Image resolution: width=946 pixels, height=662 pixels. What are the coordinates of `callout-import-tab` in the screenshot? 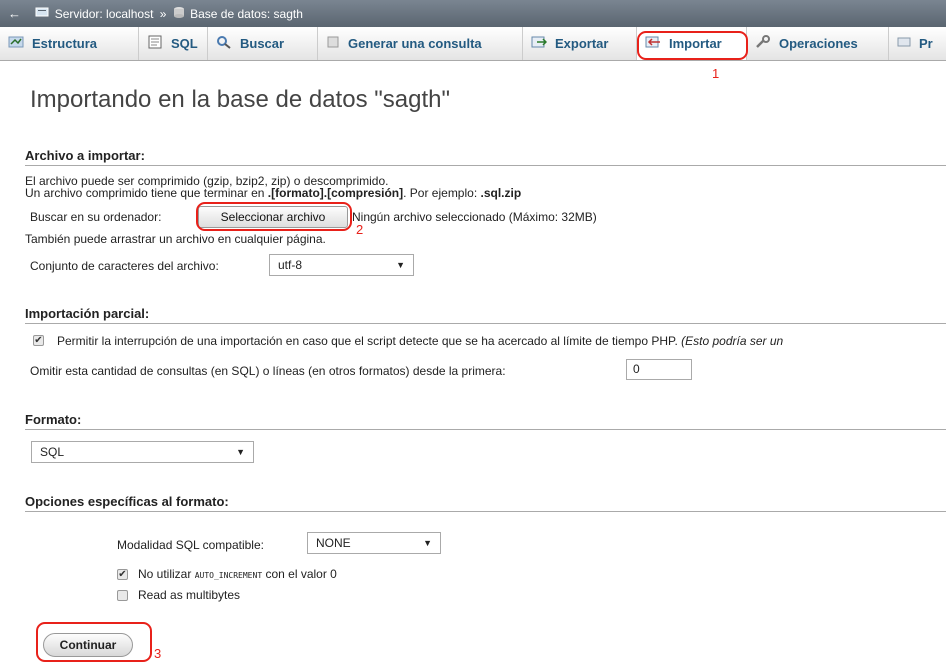 It's located at (692, 45).